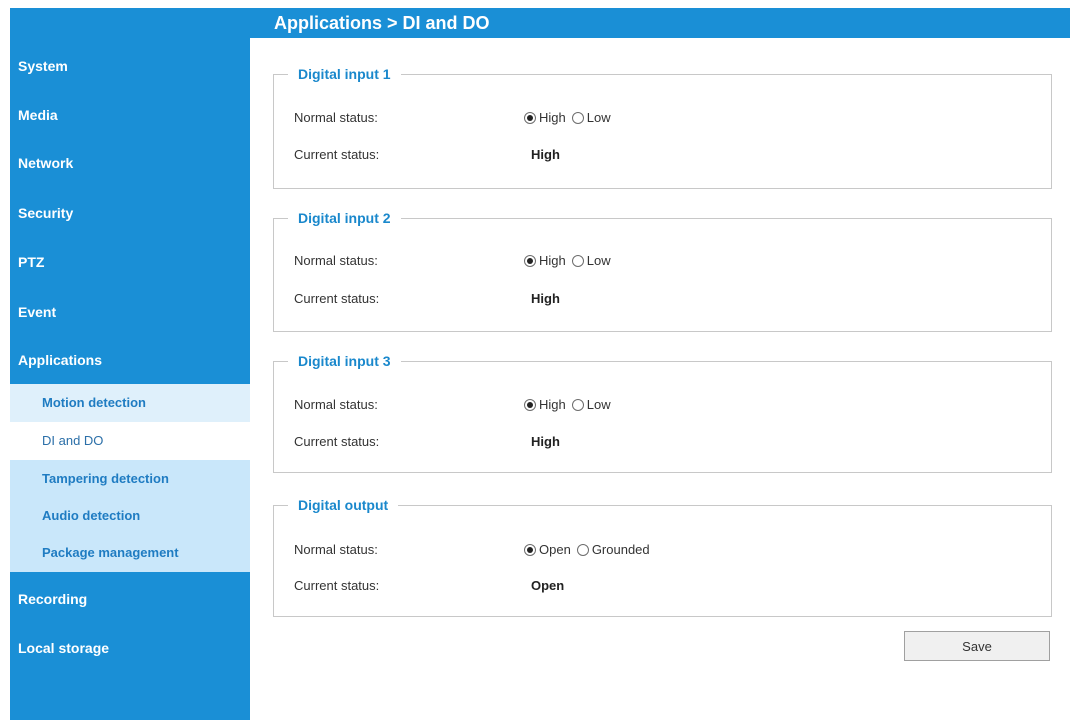 This screenshot has width=1071, height=723. Describe the element at coordinates (382, 23) in the screenshot. I see `page-breadcrumb: Applications > DI and DO` at that location.